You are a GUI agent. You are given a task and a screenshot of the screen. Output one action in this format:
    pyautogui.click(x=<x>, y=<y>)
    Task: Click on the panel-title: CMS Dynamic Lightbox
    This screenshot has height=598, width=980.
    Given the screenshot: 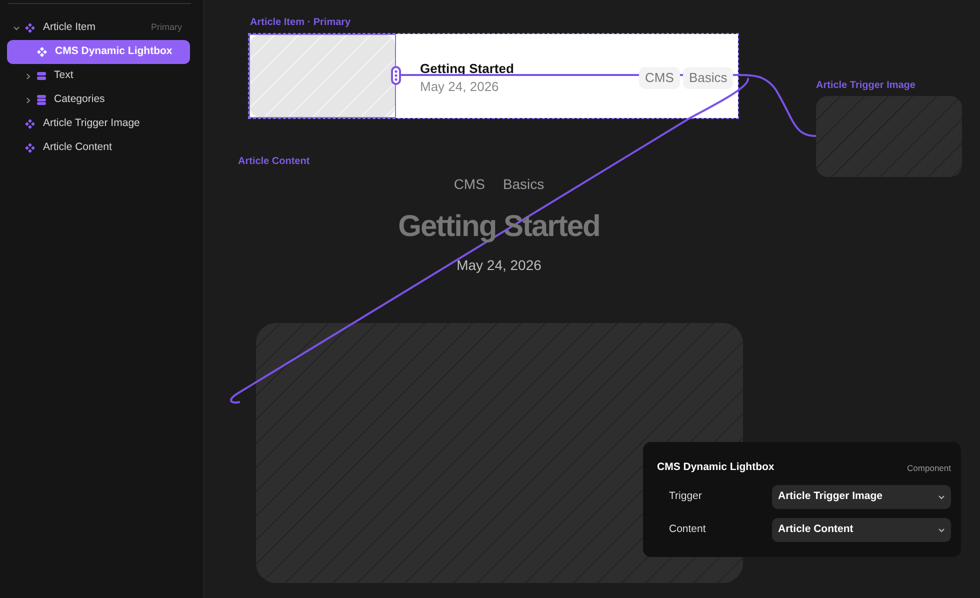 What is the action you would take?
    pyautogui.click(x=715, y=467)
    